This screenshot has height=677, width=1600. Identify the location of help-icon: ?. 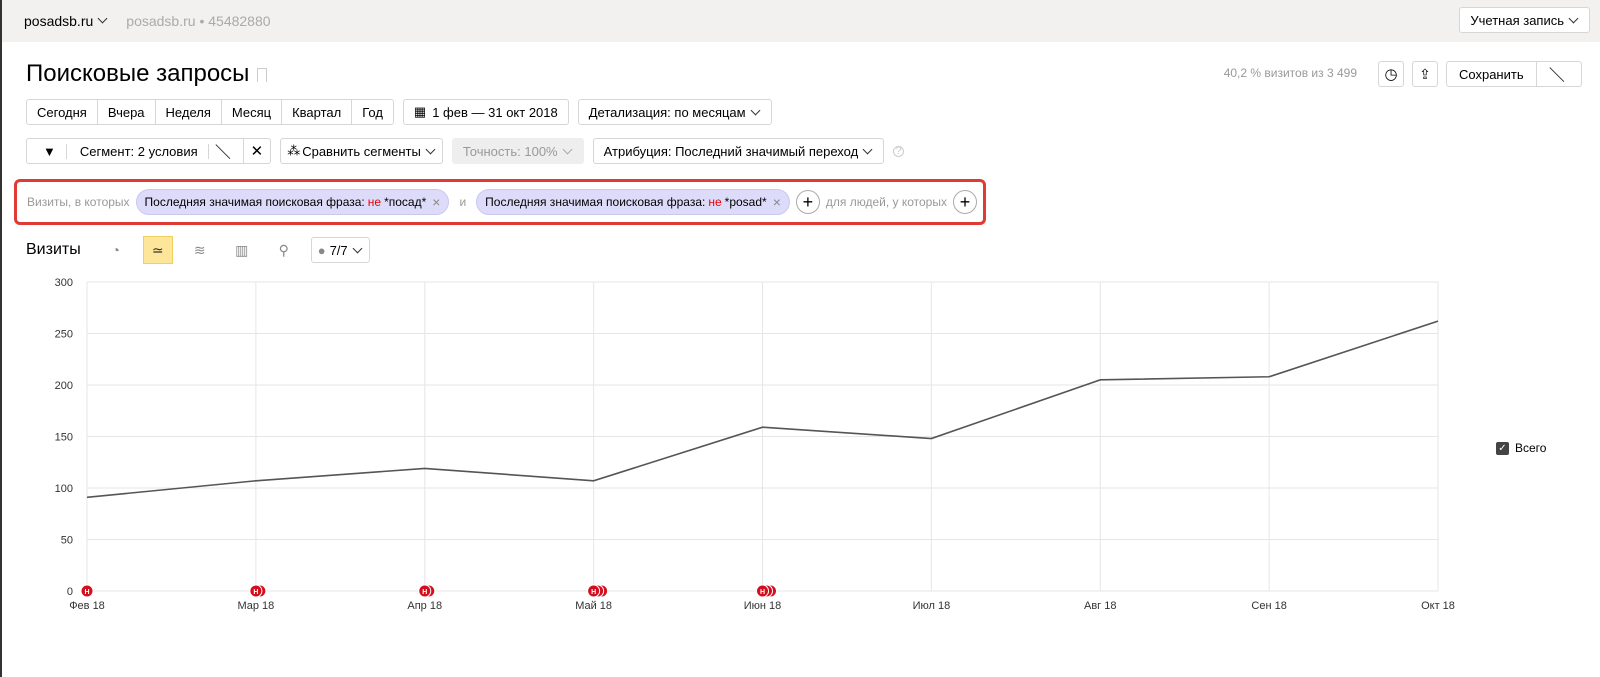
(899, 151).